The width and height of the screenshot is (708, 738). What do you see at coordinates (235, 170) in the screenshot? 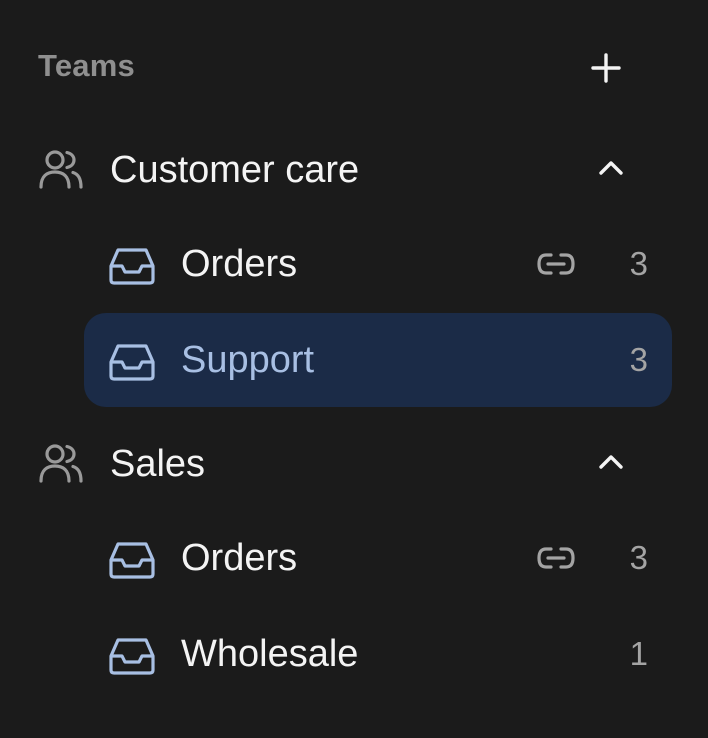
I see `team-name: Customer care` at bounding box center [235, 170].